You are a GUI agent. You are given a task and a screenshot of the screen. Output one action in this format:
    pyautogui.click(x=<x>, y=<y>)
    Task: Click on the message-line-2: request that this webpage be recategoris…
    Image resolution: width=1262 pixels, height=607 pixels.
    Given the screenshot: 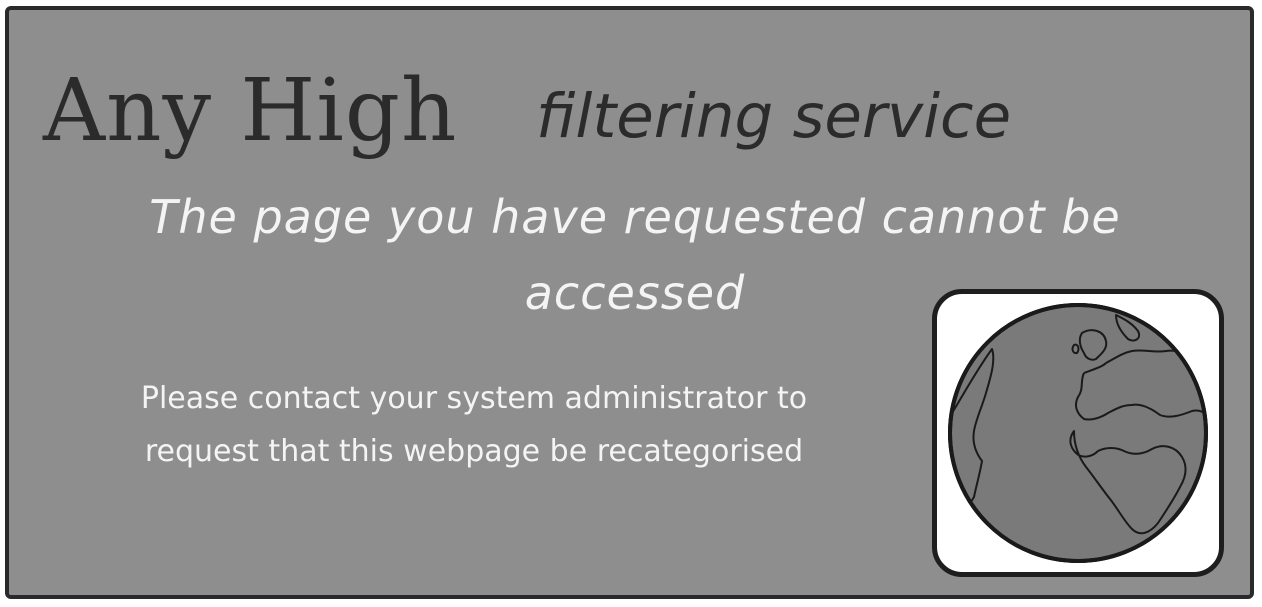 What is the action you would take?
    pyautogui.click(x=474, y=451)
    